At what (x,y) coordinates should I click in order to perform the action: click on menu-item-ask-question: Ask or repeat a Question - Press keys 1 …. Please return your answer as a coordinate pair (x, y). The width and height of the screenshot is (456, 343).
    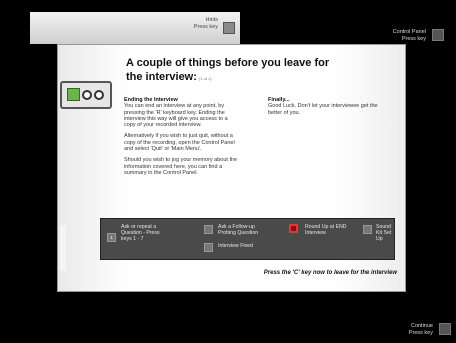
    Looking at the image, I should click on (145, 233).